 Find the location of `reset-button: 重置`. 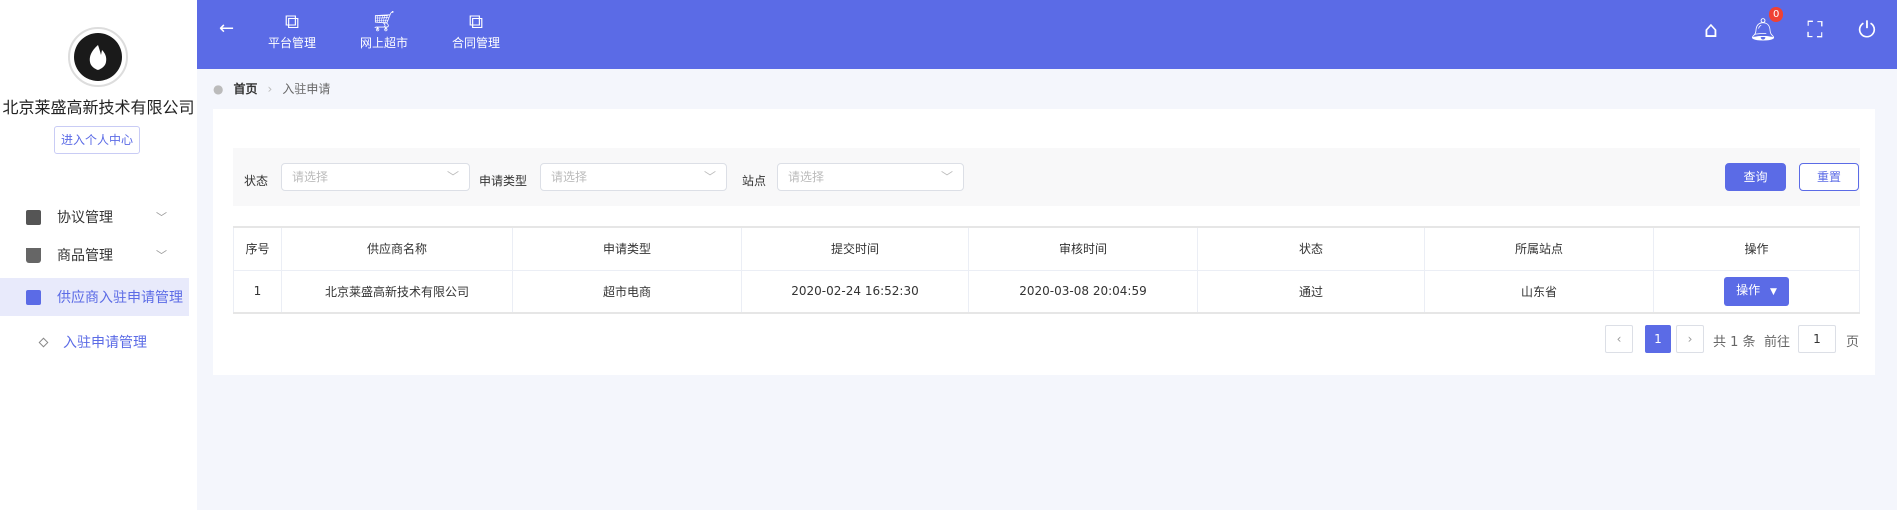

reset-button: 重置 is located at coordinates (1829, 177).